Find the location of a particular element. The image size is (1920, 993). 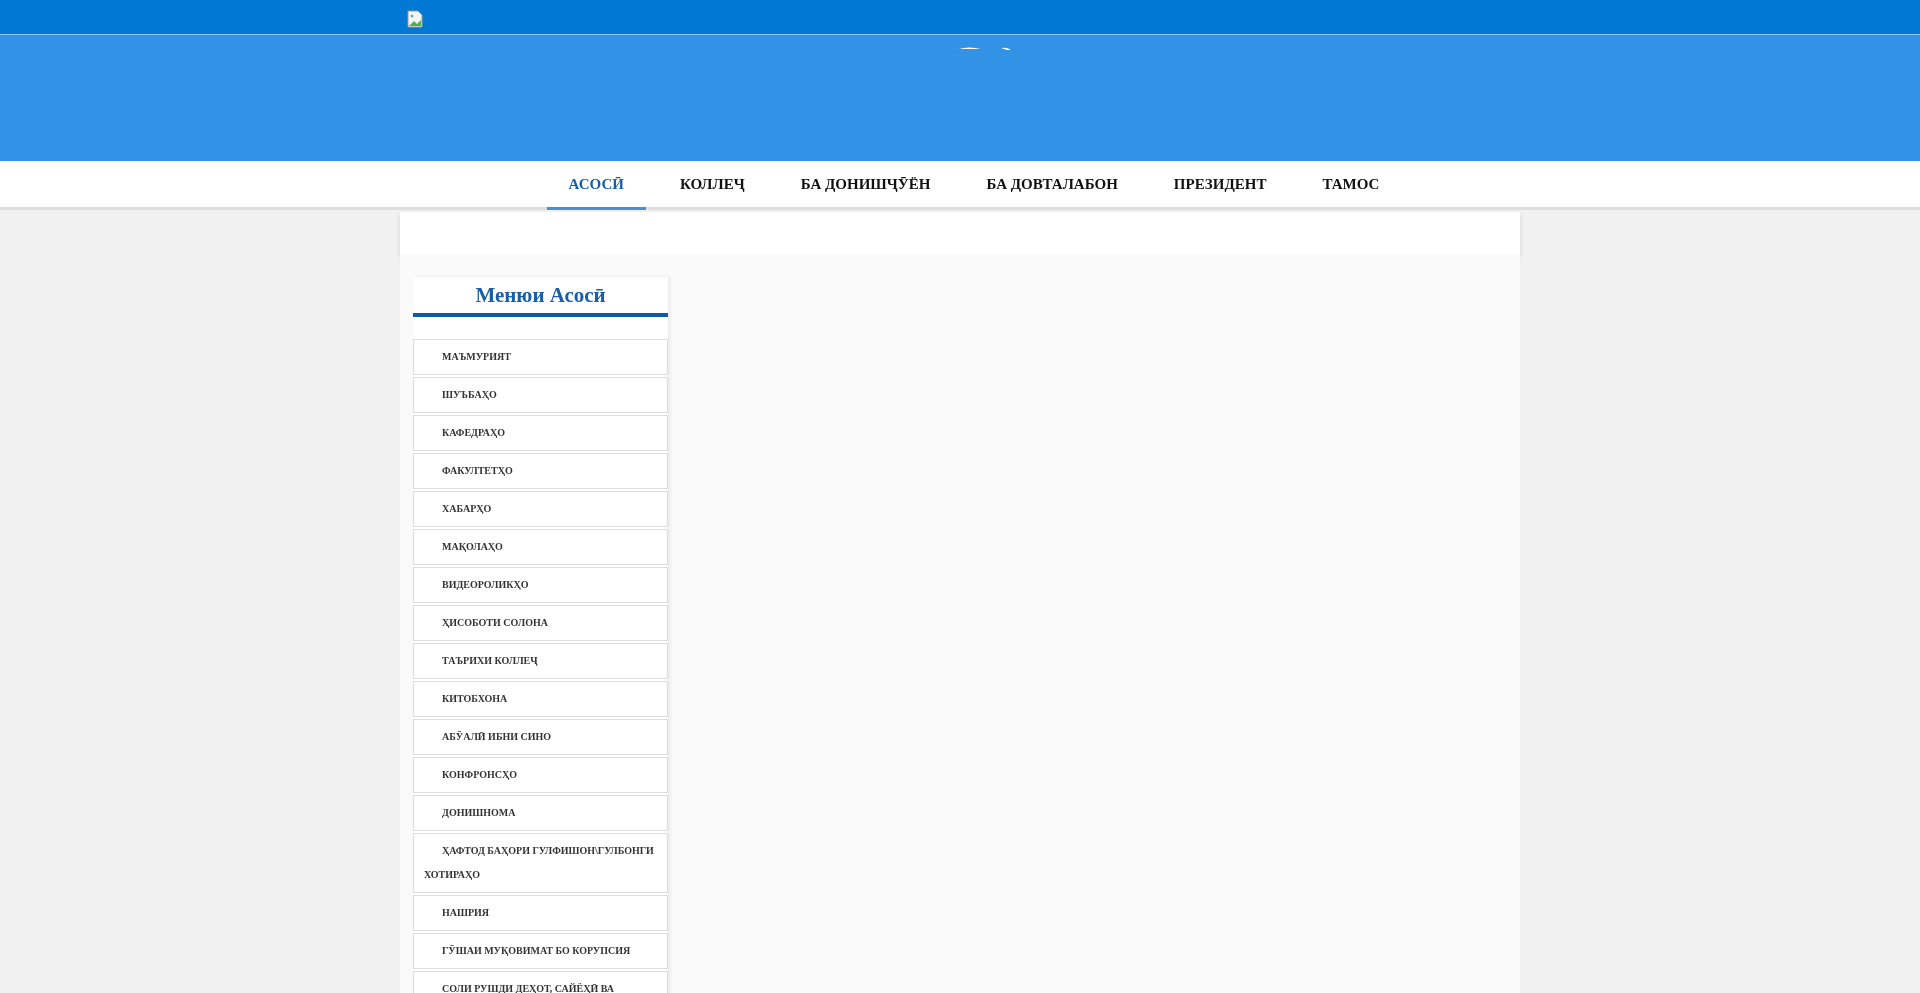

sidebar-item: ТАЪРИХИ КОЛЛЕҶ is located at coordinates (540, 661).